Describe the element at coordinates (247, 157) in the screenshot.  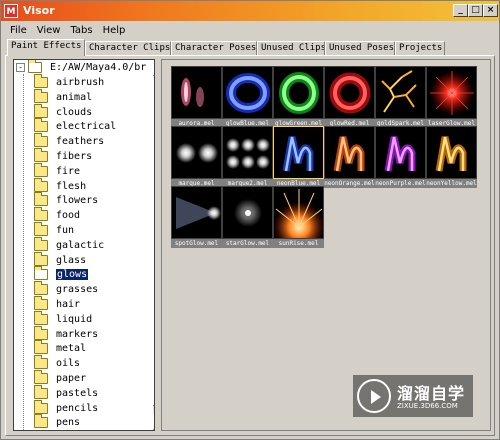
I see `thumb-marque2: marque2.mel` at that location.